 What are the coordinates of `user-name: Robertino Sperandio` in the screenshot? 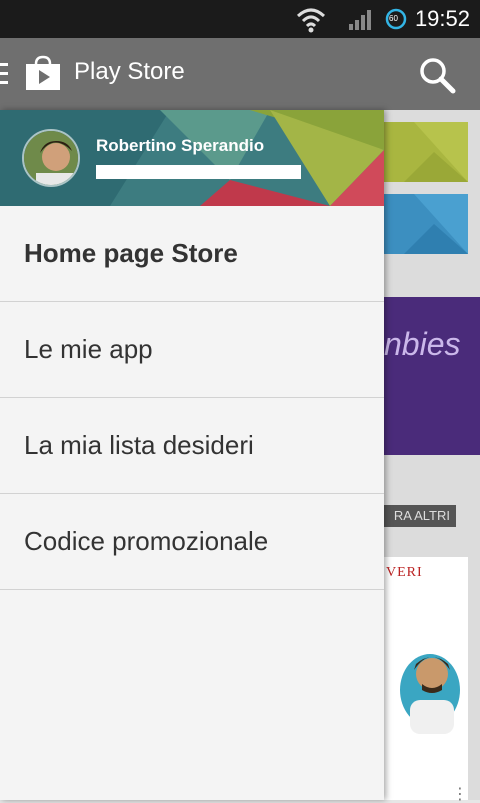 It's located at (180, 145).